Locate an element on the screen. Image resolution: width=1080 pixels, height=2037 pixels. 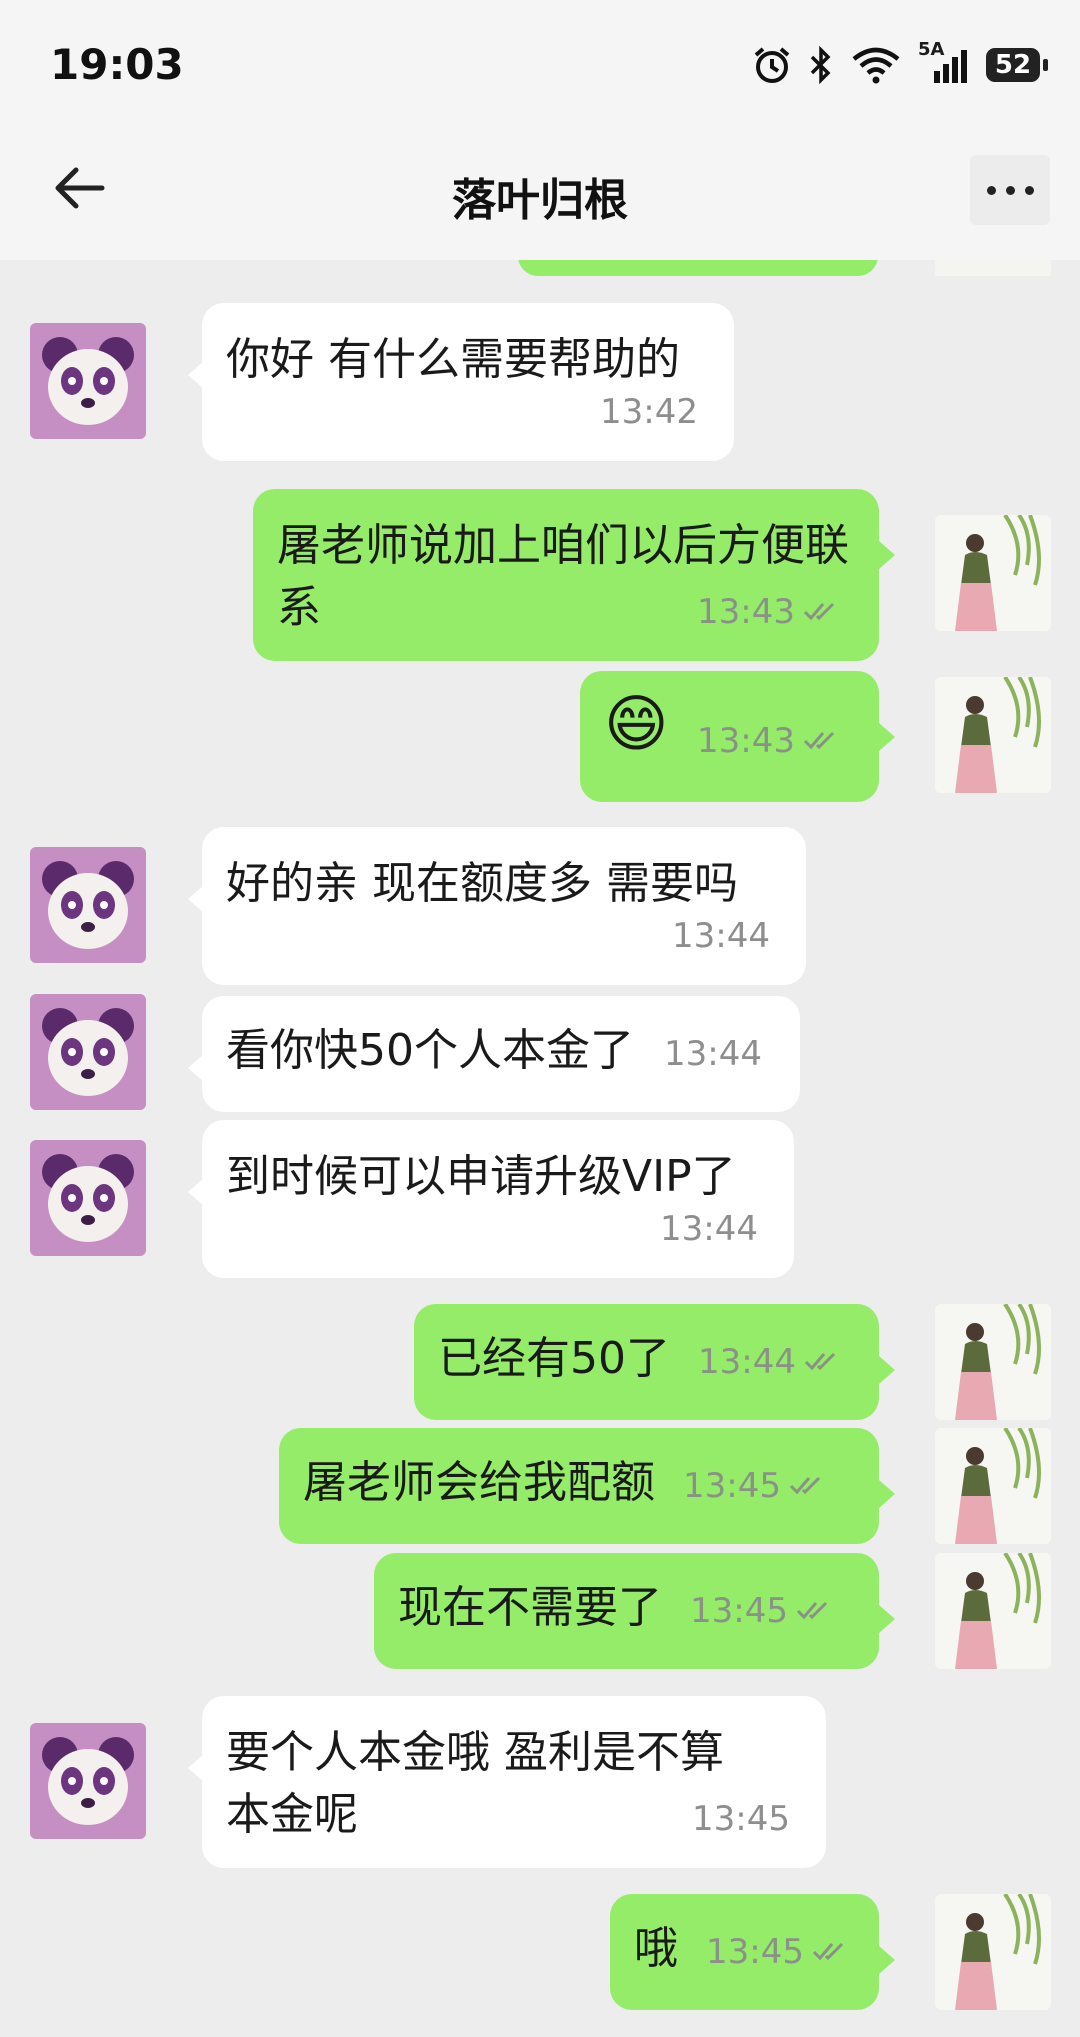
cell-signal: 5A is located at coordinates (944, 62).